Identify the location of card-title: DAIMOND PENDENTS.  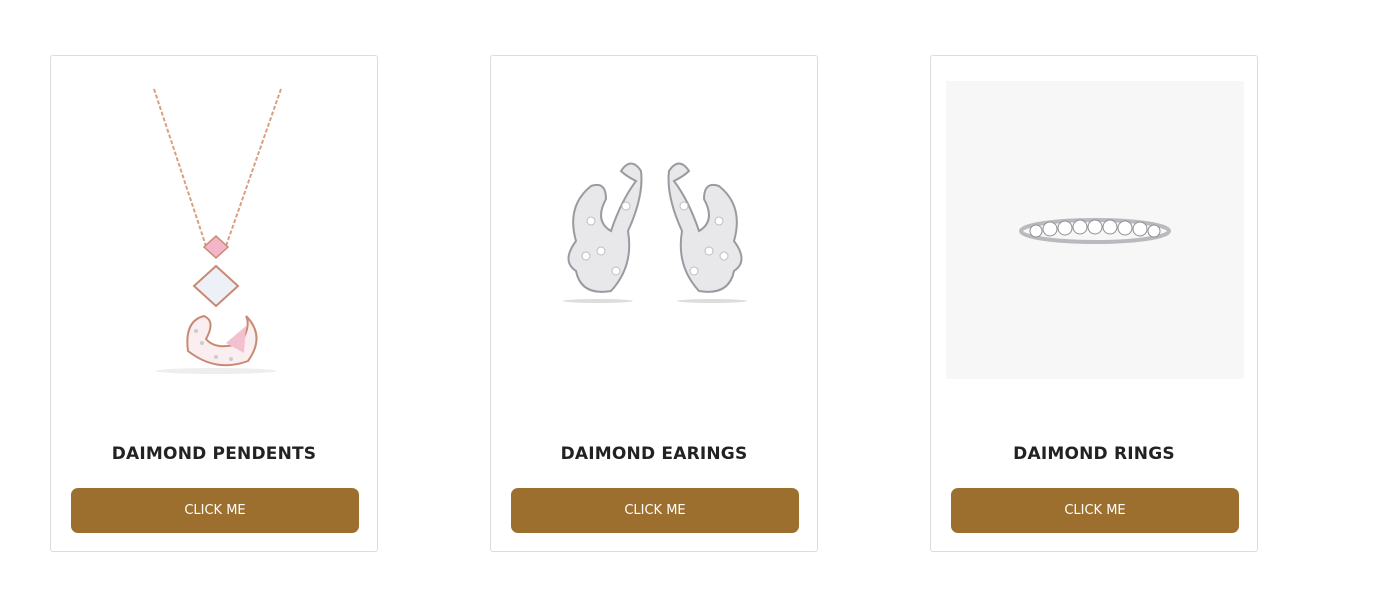
(214, 454).